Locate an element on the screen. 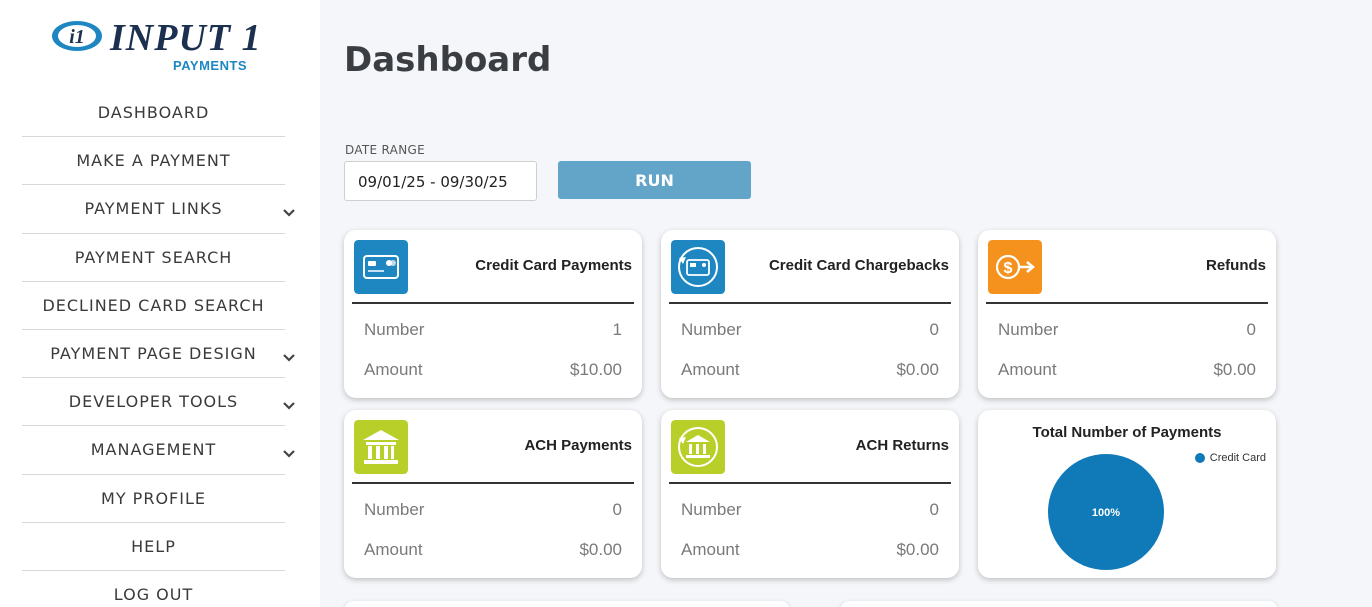 This screenshot has height=607, width=1372. svg-text: i1 is located at coordinates (77, 37).